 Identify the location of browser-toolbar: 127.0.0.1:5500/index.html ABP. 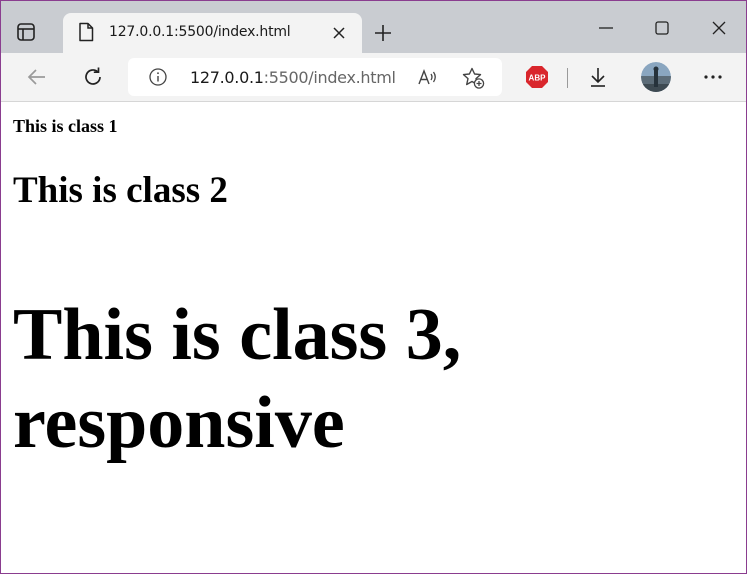
(373, 77).